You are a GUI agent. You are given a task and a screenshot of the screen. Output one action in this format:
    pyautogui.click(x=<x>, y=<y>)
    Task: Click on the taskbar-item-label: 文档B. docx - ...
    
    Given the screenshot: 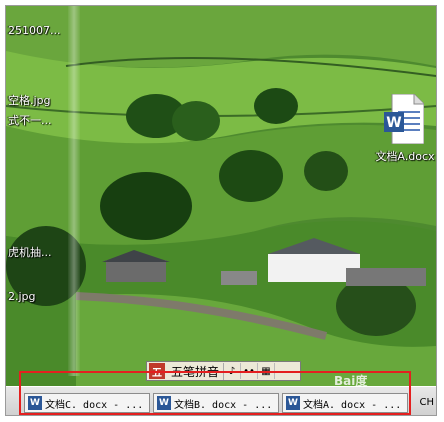 What is the action you would take?
    pyautogui.click(x=223, y=405)
    